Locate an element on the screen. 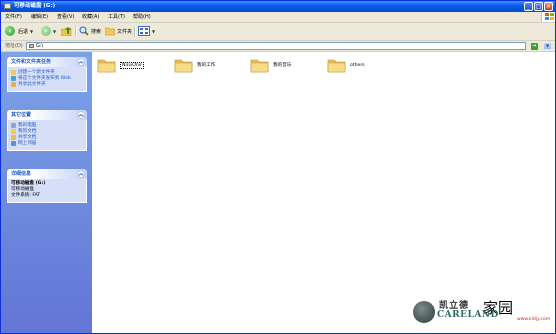  details-header: 详细信息 ︽ is located at coordinates (47, 174).